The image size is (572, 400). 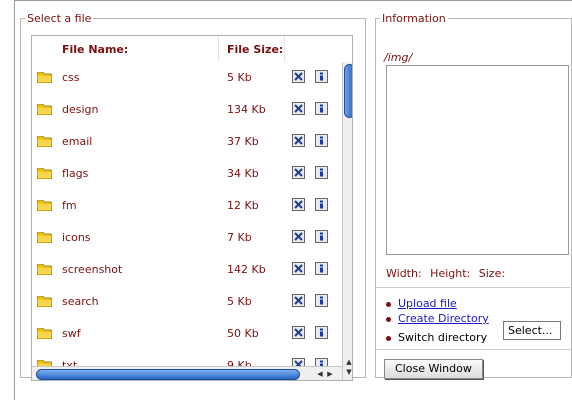 What do you see at coordinates (75, 173) in the screenshot?
I see `file-name: flags` at bounding box center [75, 173].